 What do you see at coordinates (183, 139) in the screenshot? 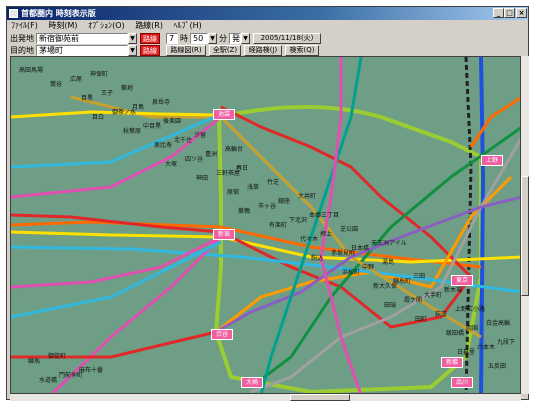
I see `station-label: 北千住` at bounding box center [183, 139].